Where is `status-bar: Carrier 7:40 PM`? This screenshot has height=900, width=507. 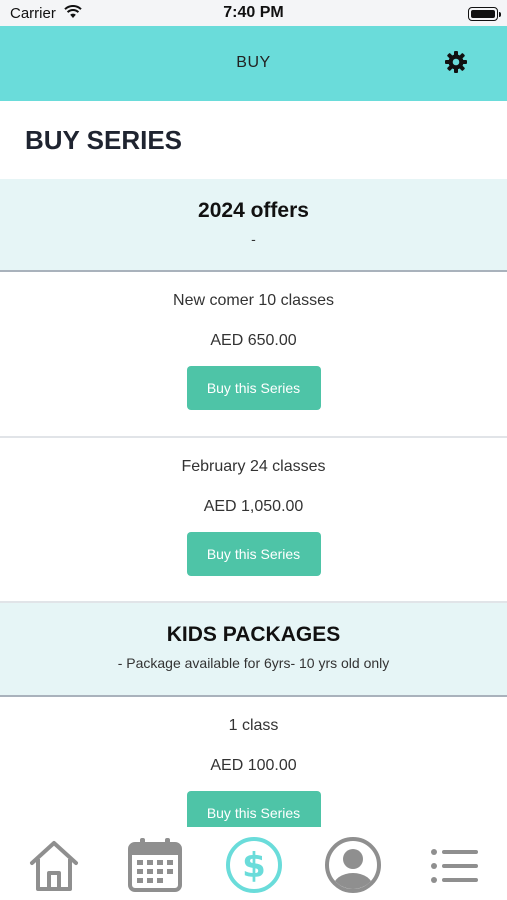
status-bar: Carrier 7:40 PM is located at coordinates (253, 13).